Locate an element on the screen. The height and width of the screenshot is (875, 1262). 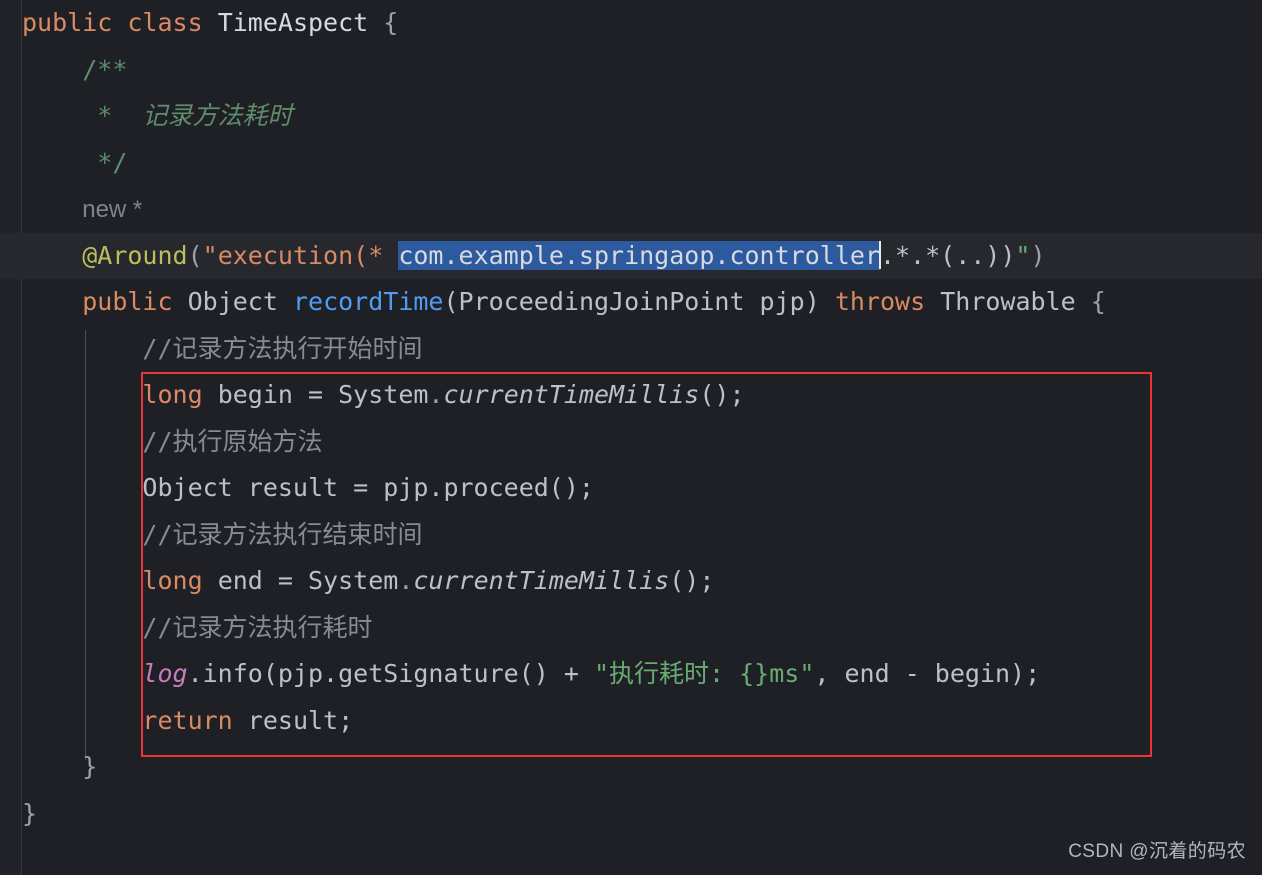
token-var: end = is located at coordinates (255, 580).